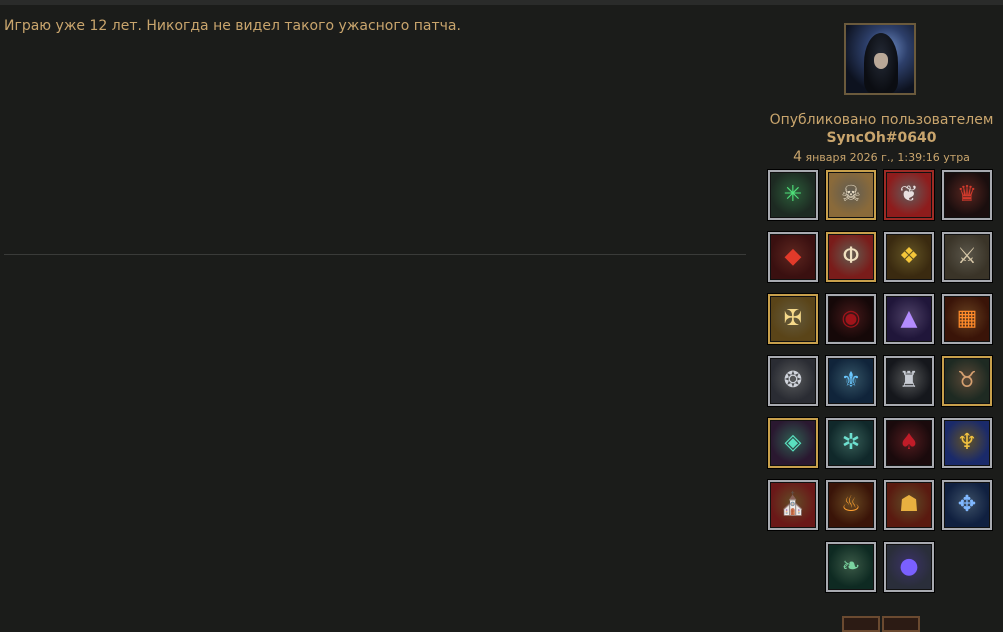 The height and width of the screenshot is (632, 1003). I want to click on bird-skull-icon: ☠, so click(851, 195).